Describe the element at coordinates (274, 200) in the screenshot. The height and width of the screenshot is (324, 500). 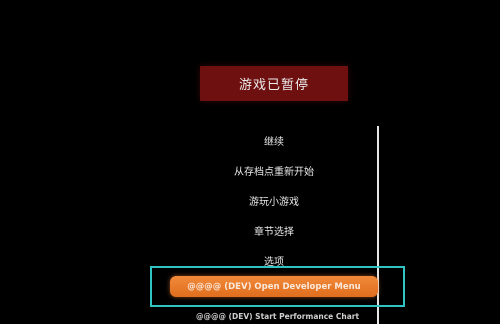
I see `menu-item-play-minigame: 游玩小游戏` at that location.